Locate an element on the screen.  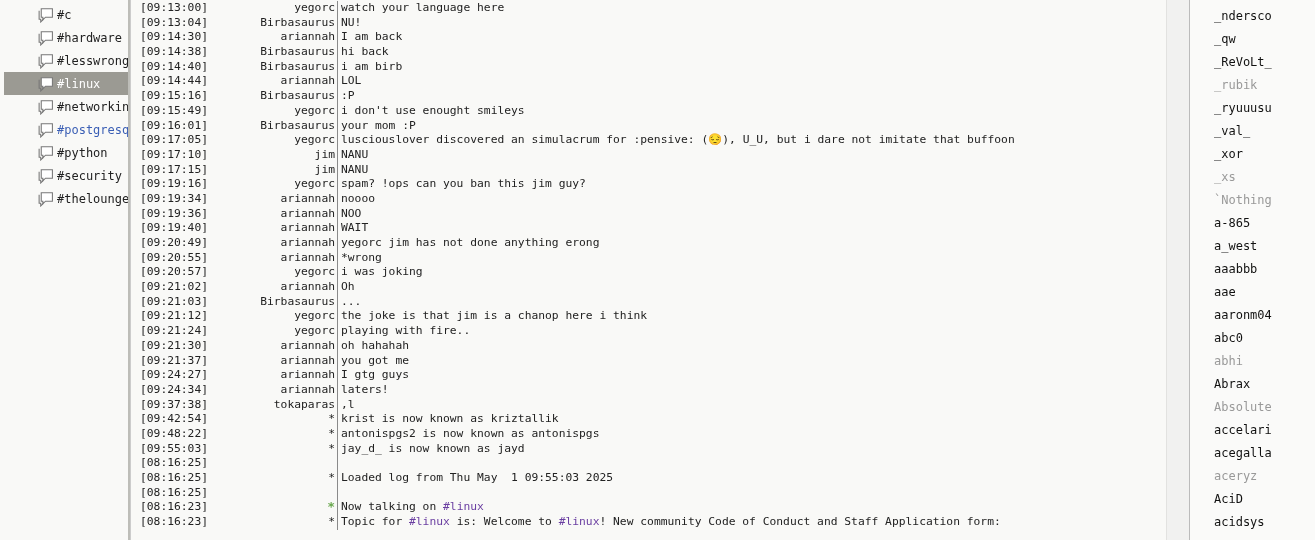
timestamp: [09:19:16] is located at coordinates (174, 184).